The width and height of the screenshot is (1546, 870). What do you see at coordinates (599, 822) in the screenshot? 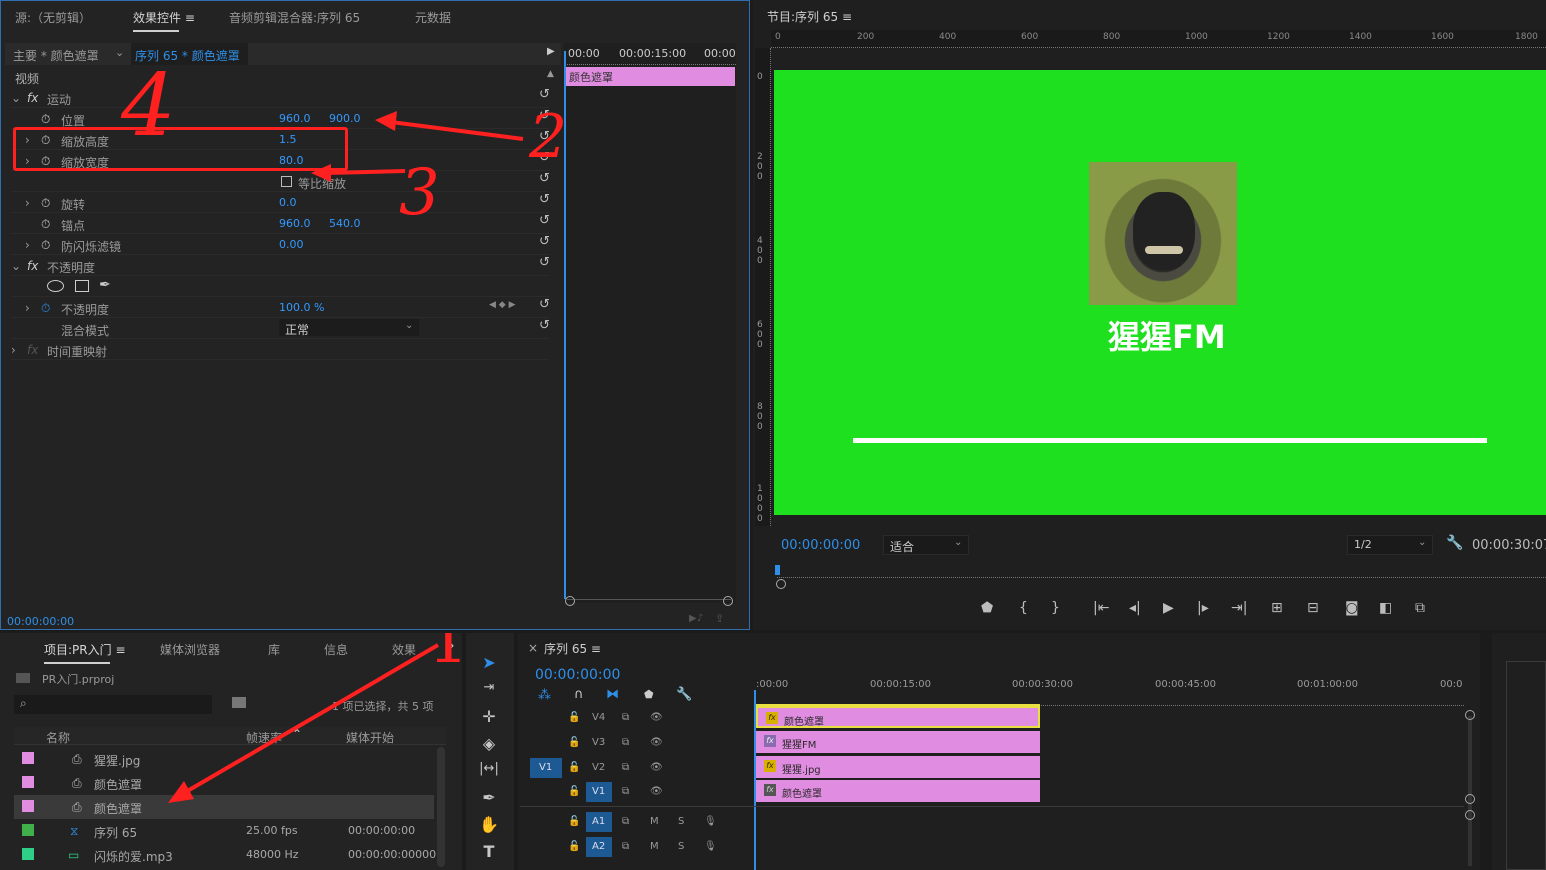
I see `track-name: A1` at bounding box center [599, 822].